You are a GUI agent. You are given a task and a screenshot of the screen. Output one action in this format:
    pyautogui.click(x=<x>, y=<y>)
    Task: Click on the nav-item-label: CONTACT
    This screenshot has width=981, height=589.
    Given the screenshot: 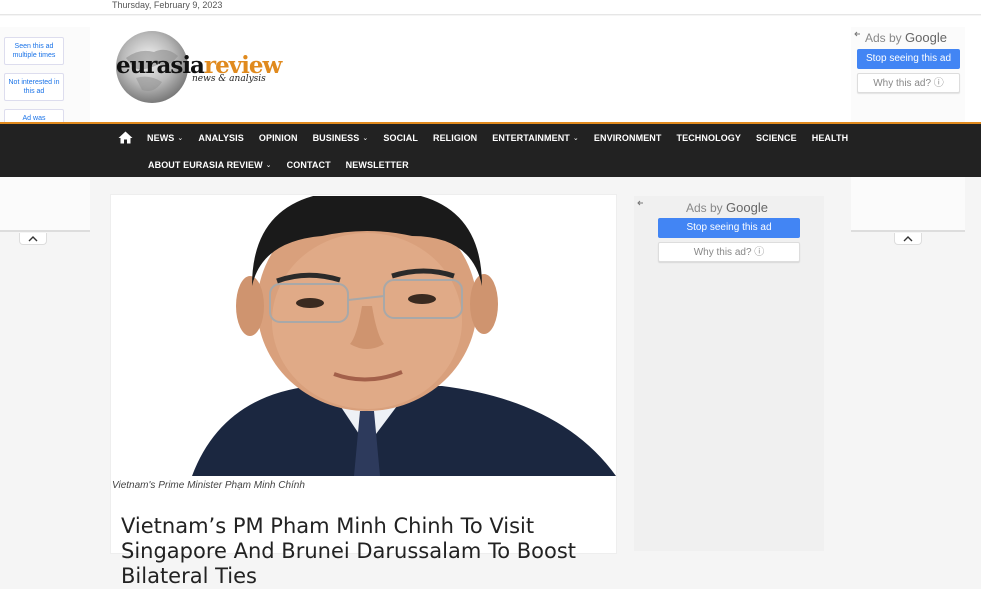 What is the action you would take?
    pyautogui.click(x=308, y=164)
    